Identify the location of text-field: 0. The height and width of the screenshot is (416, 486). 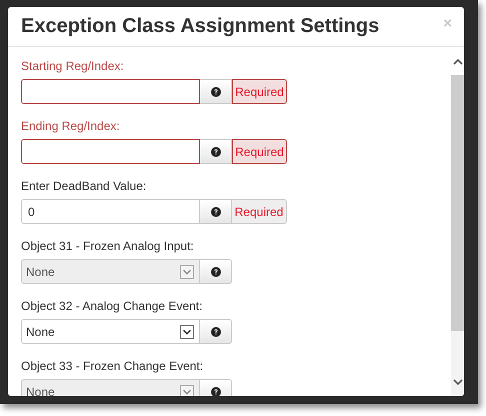
(110, 211).